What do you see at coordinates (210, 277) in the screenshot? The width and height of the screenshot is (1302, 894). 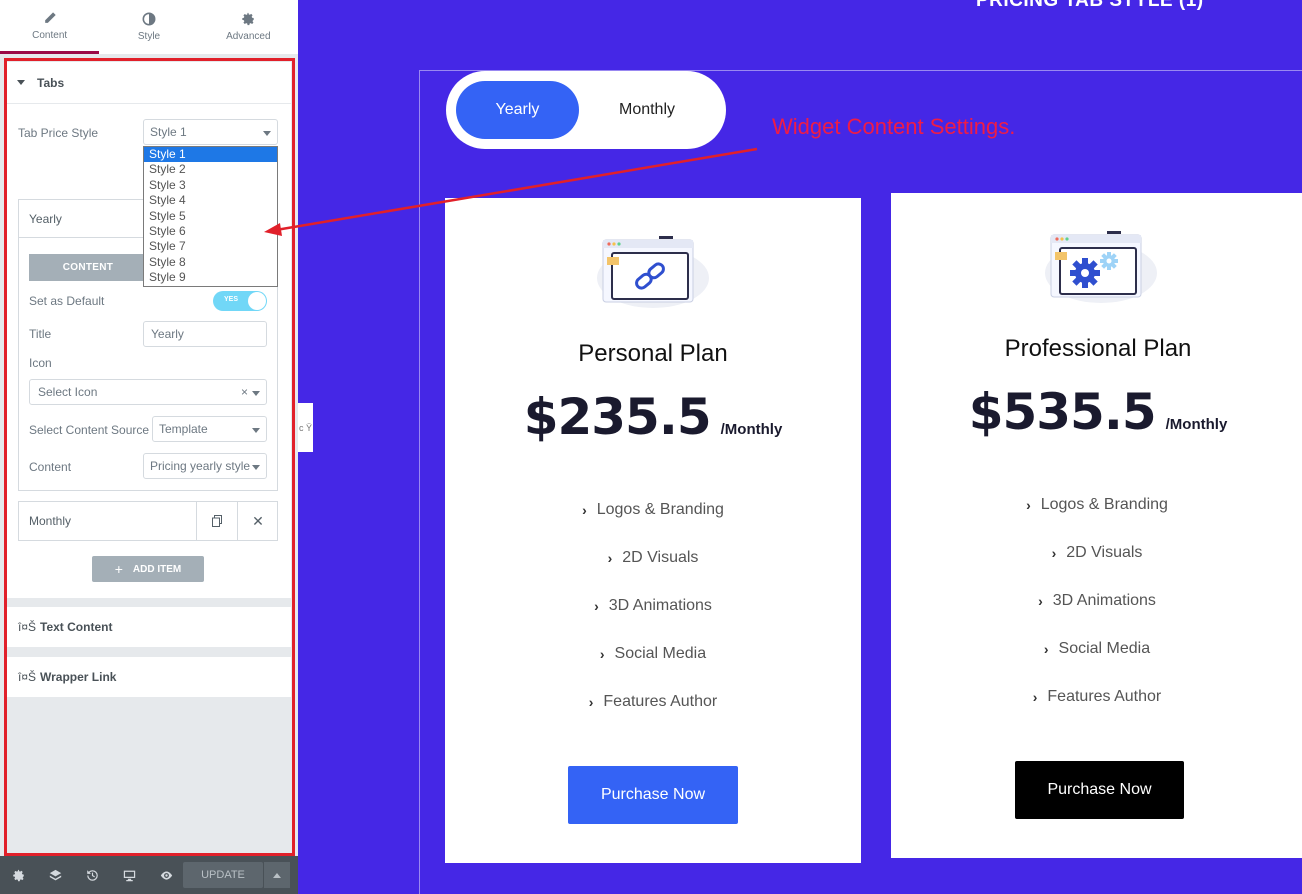 I see `style-option: Style 9` at bounding box center [210, 277].